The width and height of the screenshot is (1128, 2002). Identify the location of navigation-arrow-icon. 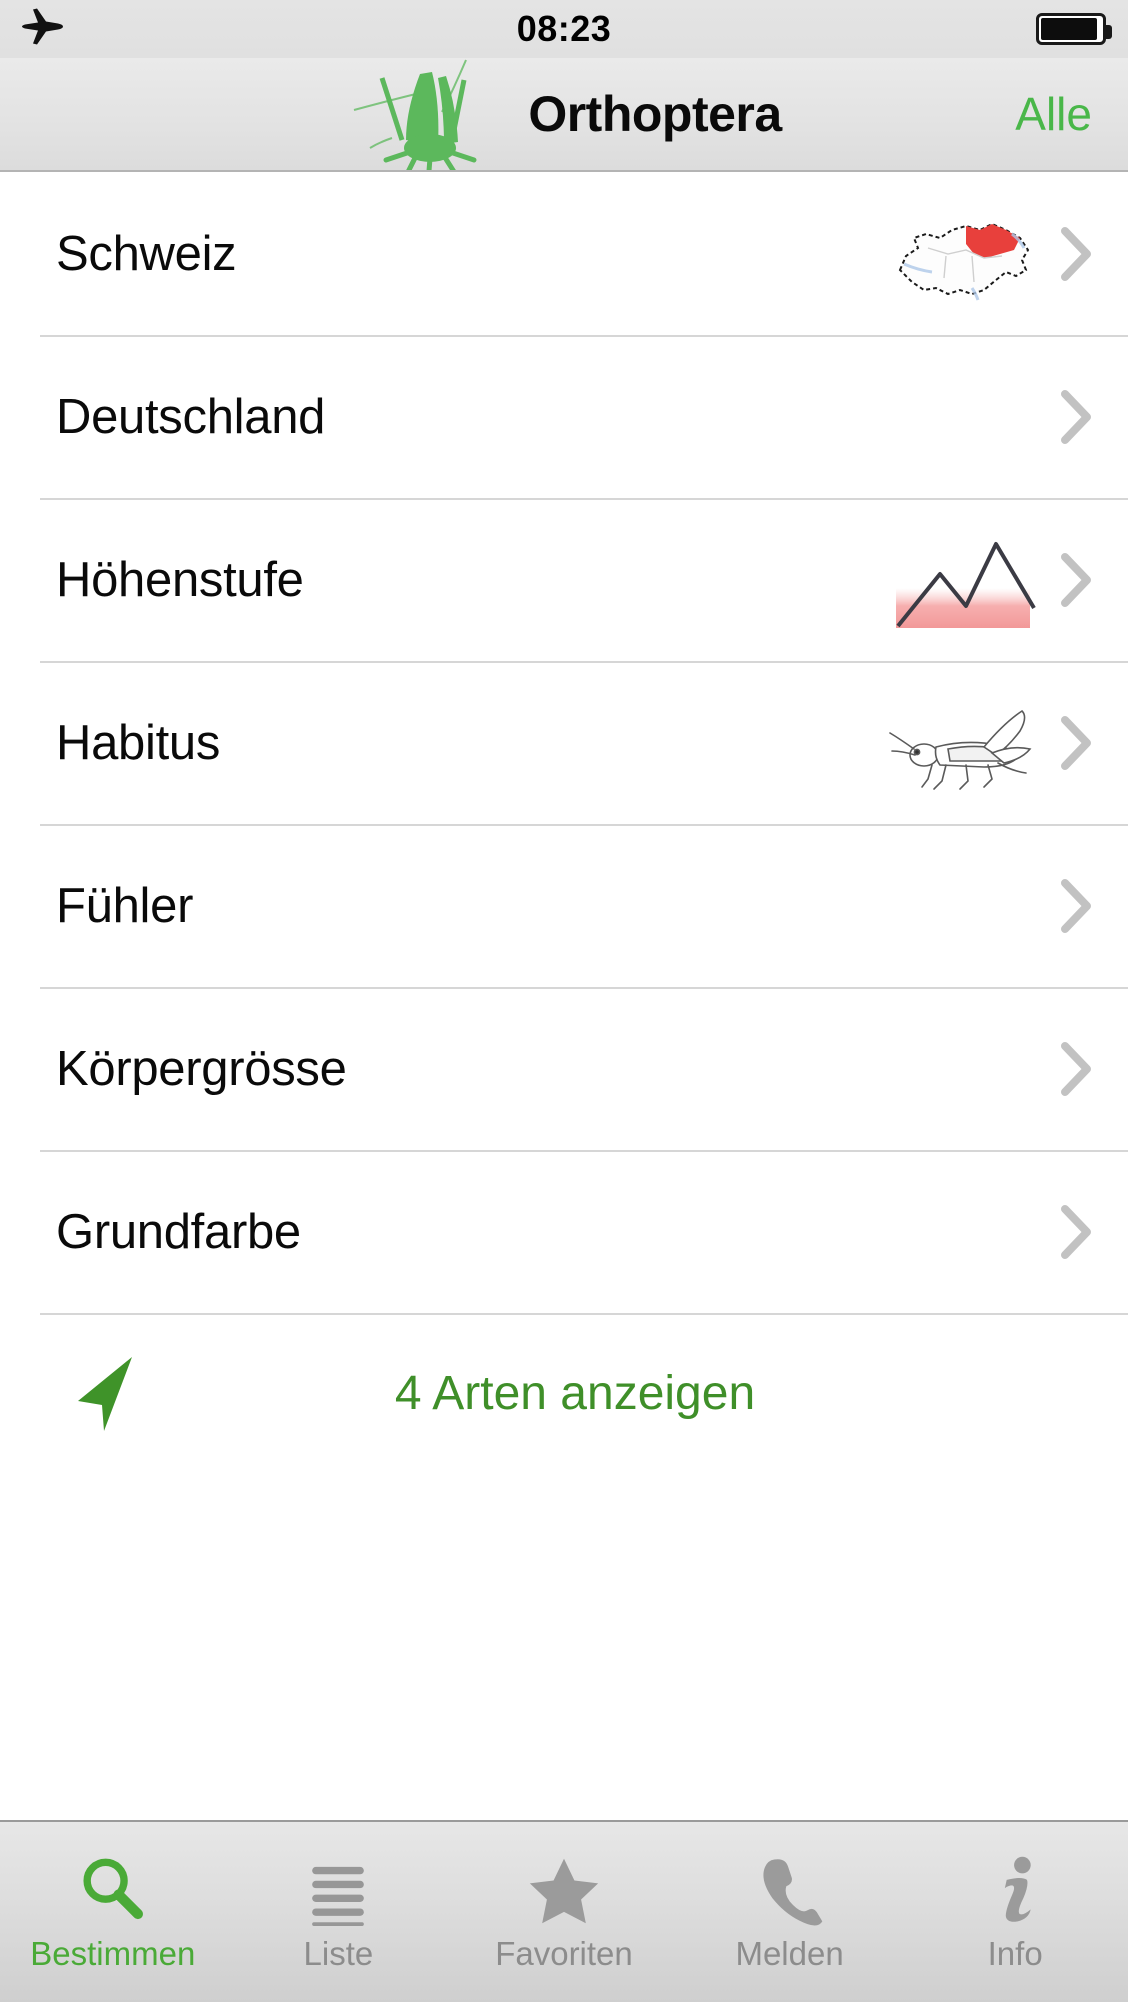
(106, 1393).